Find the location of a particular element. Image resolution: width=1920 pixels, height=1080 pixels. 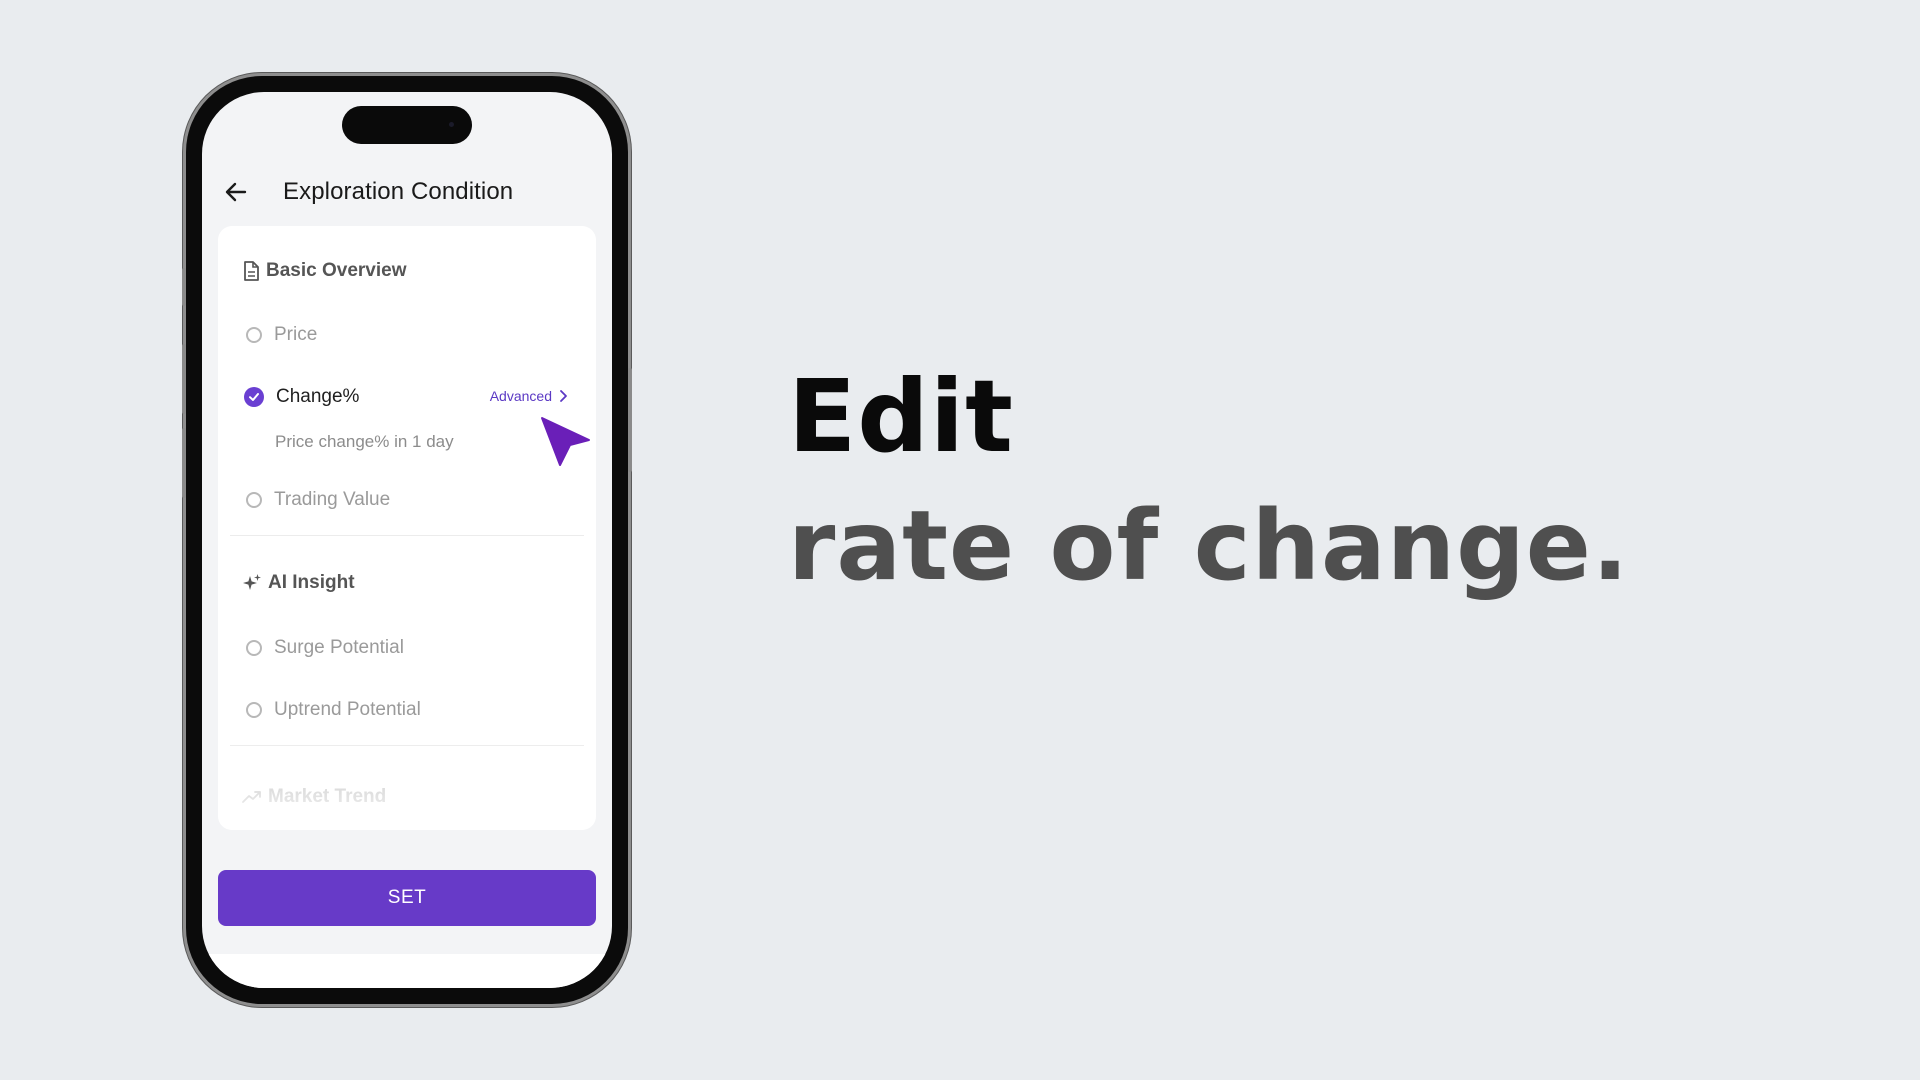

document-icon is located at coordinates (251, 271).